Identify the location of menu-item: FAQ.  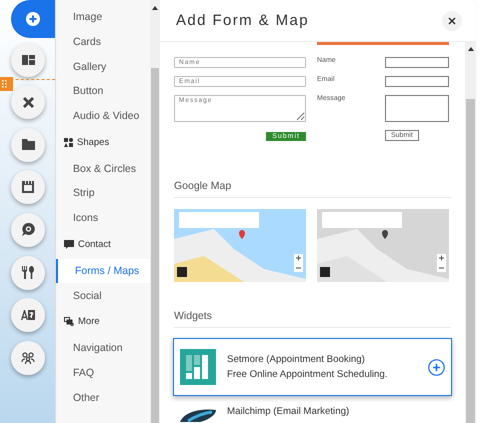
(103, 373).